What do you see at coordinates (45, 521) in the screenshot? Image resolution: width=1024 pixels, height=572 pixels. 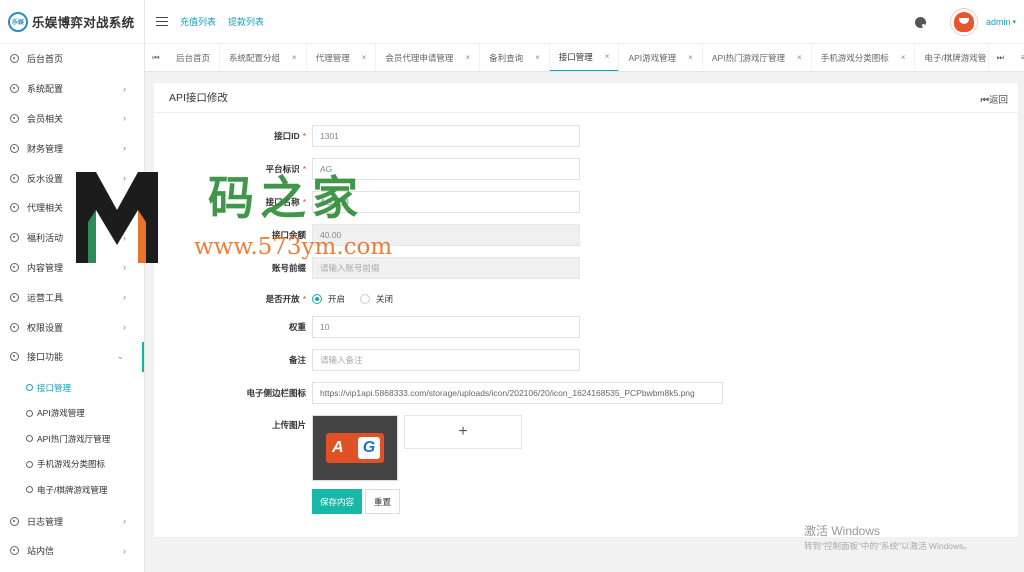 I see `sidebar-item-label: 日志管理` at bounding box center [45, 521].